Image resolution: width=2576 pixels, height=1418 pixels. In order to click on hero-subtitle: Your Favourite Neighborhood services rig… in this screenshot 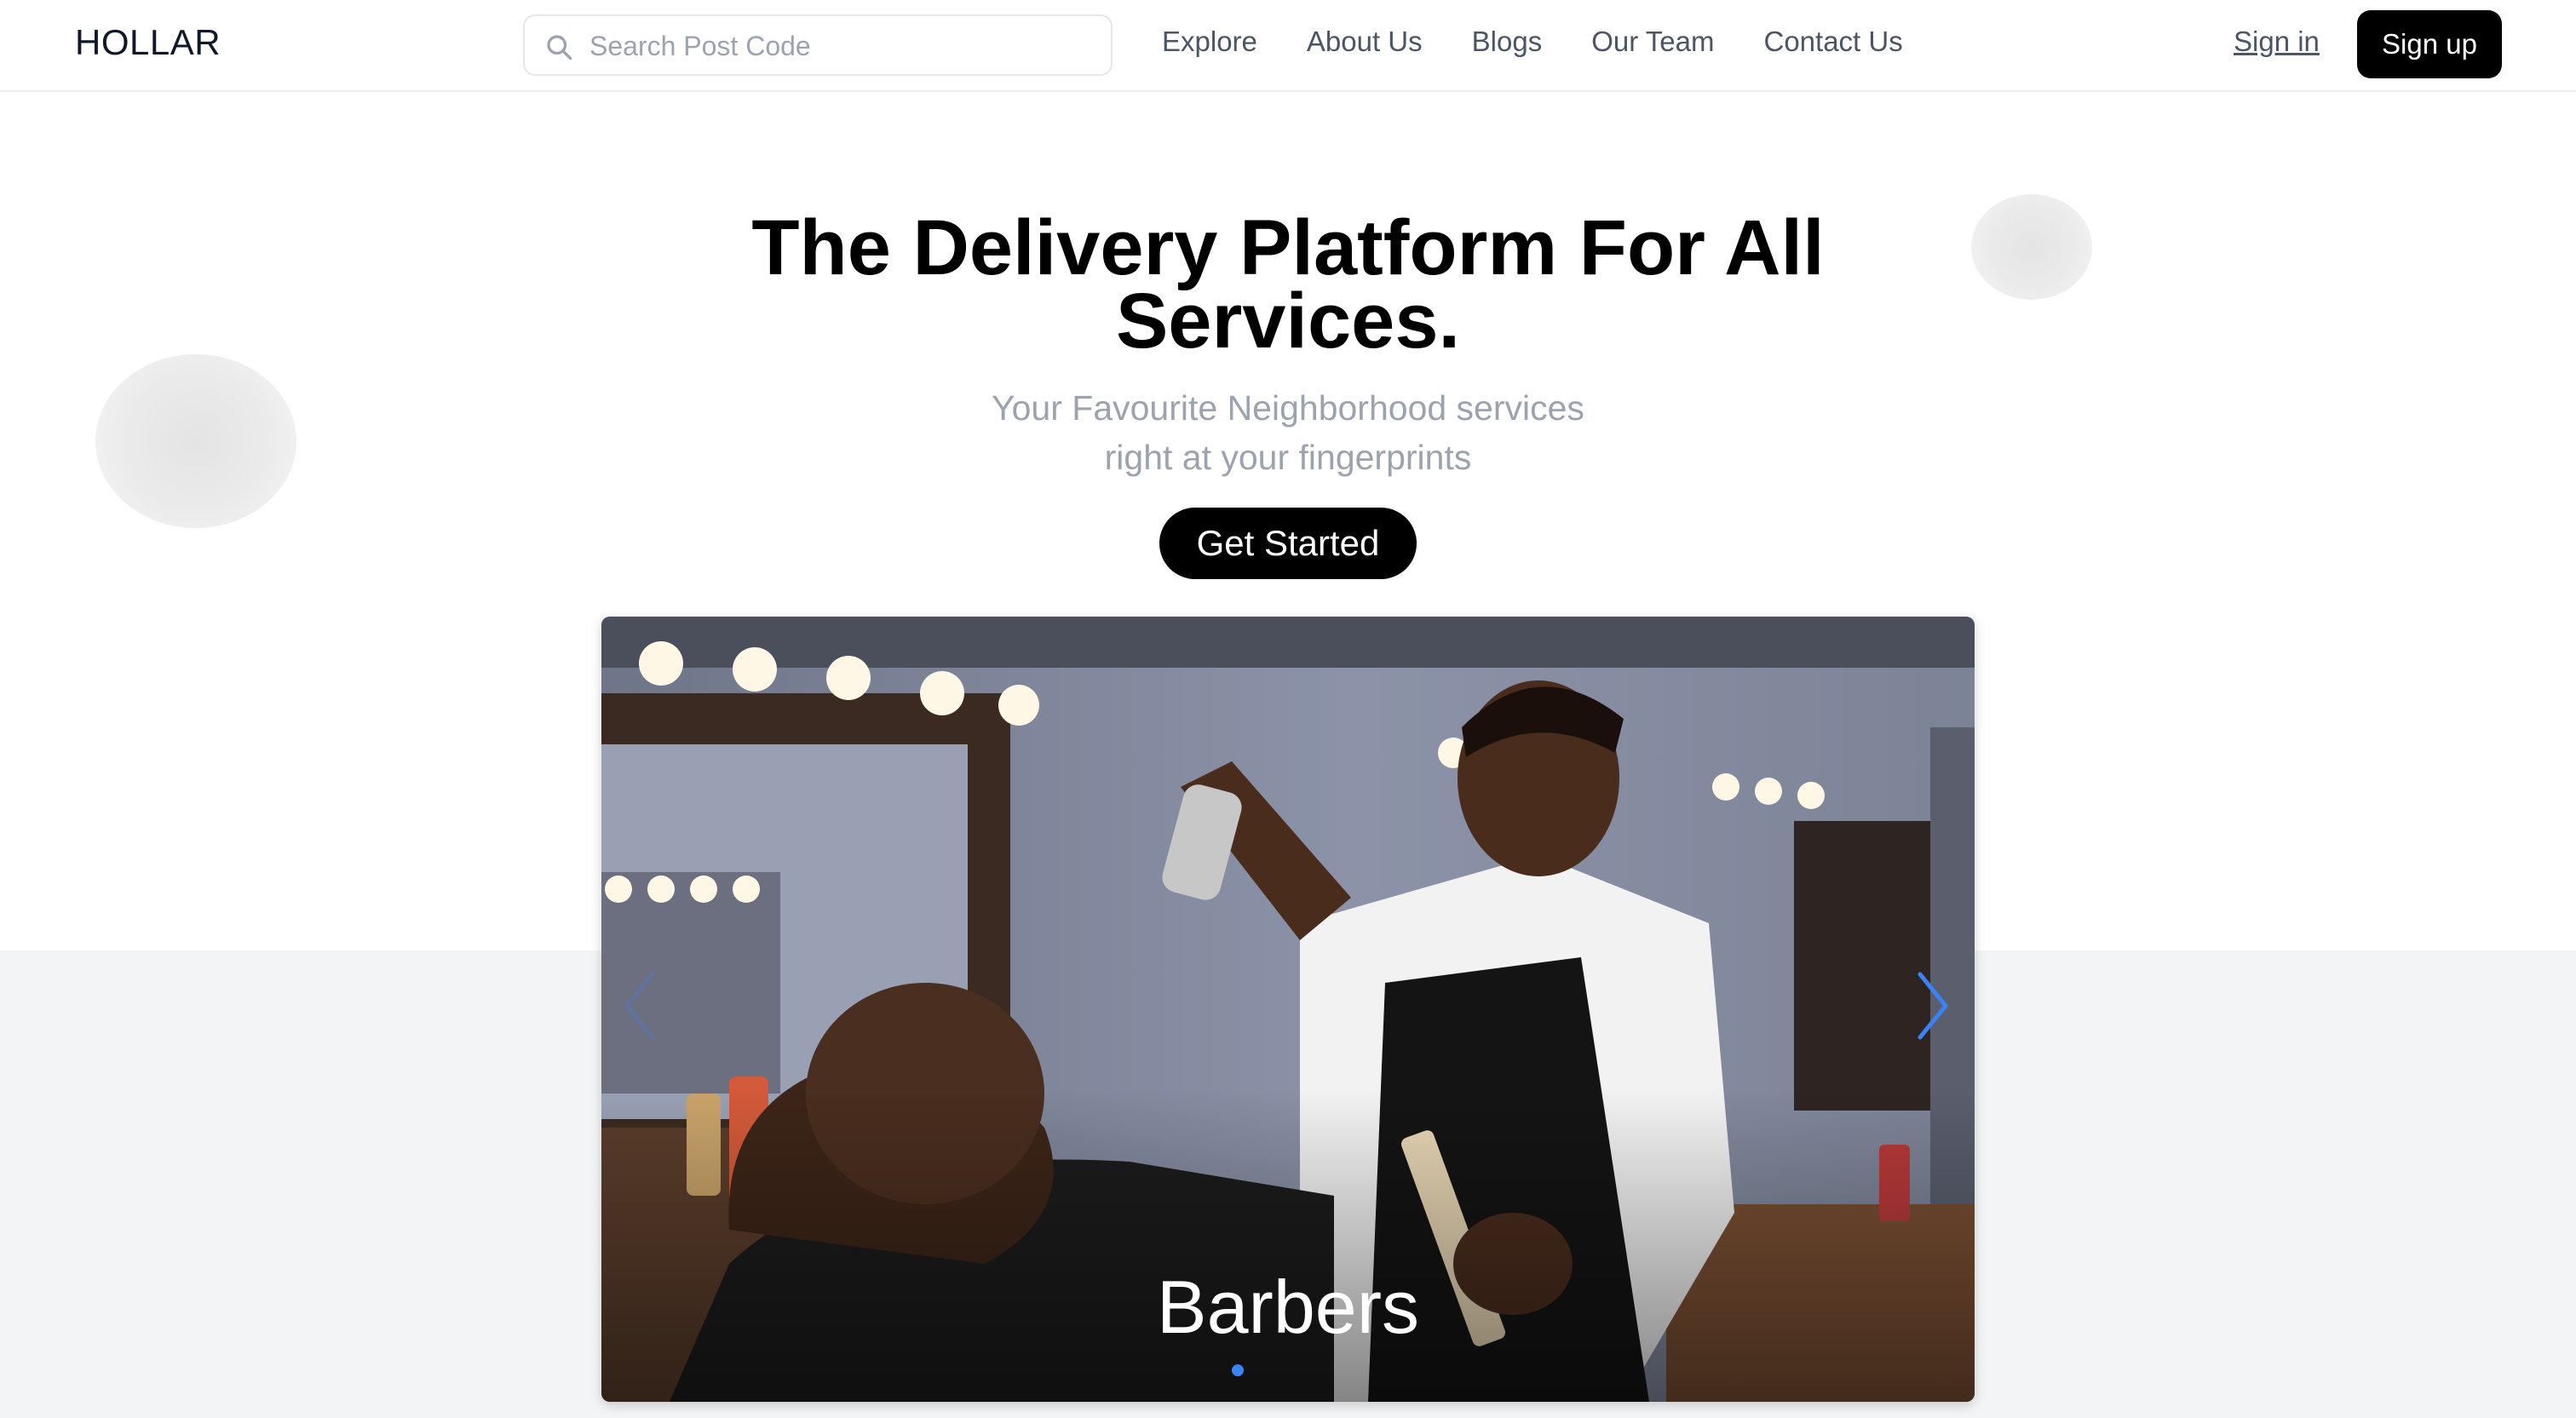, I will do `click(1288, 433)`.